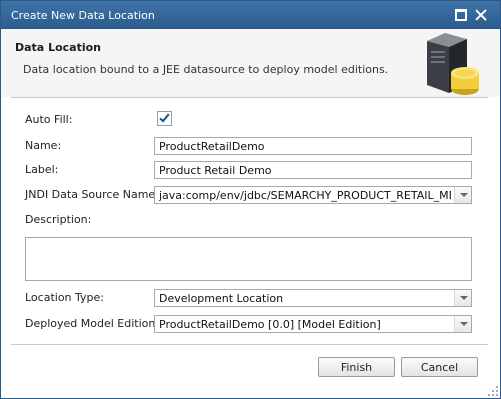  What do you see at coordinates (439, 367) in the screenshot?
I see `cancel-button: Cancel` at bounding box center [439, 367].